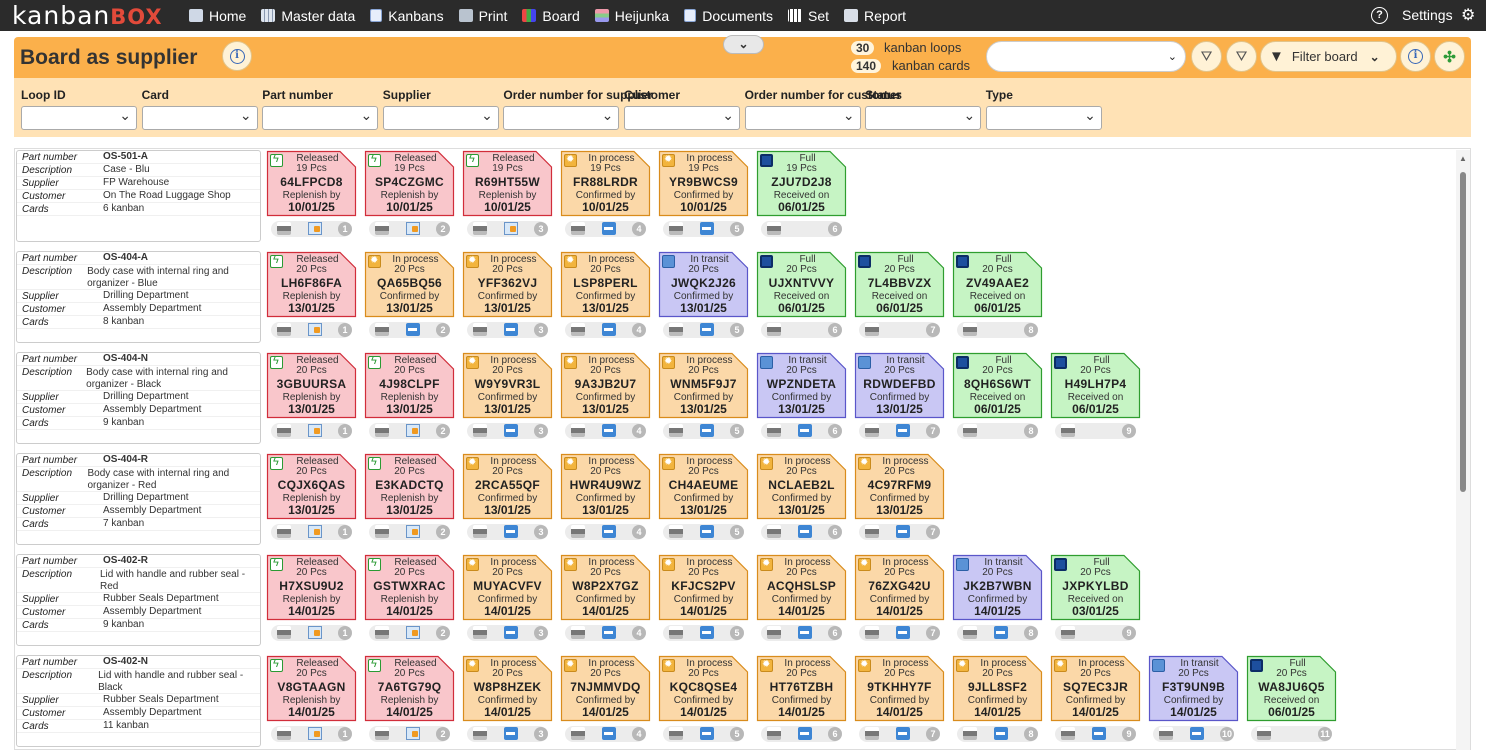 This screenshot has width=1486, height=750. Describe the element at coordinates (1095, 385) in the screenshot. I see `kanban-card: Full 20 Pcs H49LH7P4 Received on 06/01/25` at that location.